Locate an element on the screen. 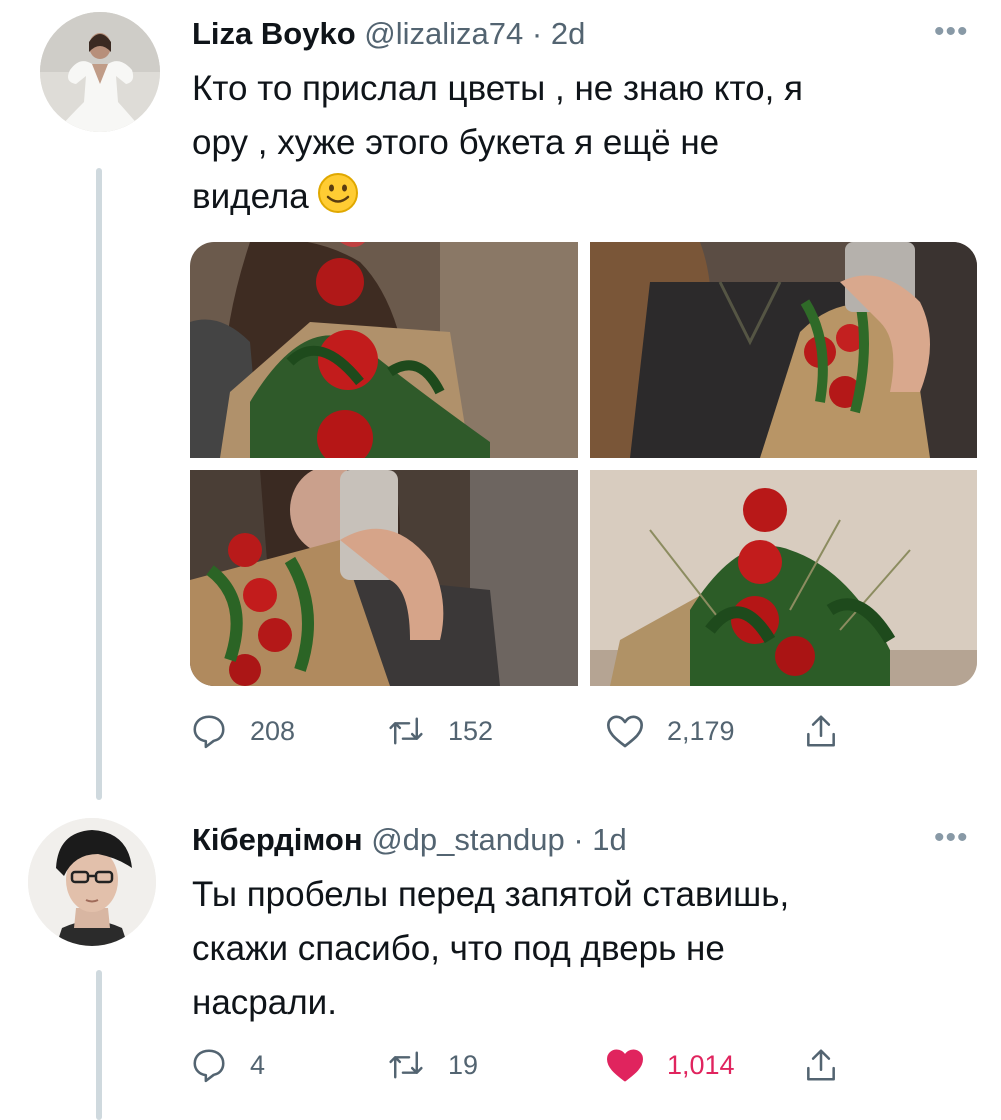 This screenshot has width=1001, height=1120. tweet-header: Кібердімон @dp_standup · 1d is located at coordinates (409, 840).